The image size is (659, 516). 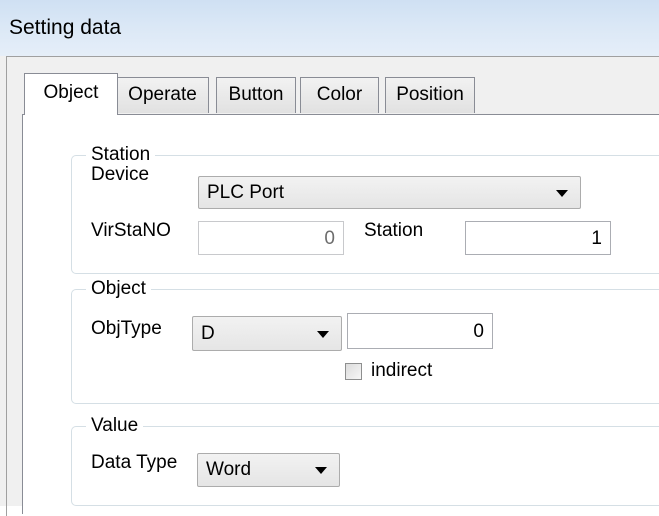 I want to click on indirect-label: indirect, so click(x=402, y=370).